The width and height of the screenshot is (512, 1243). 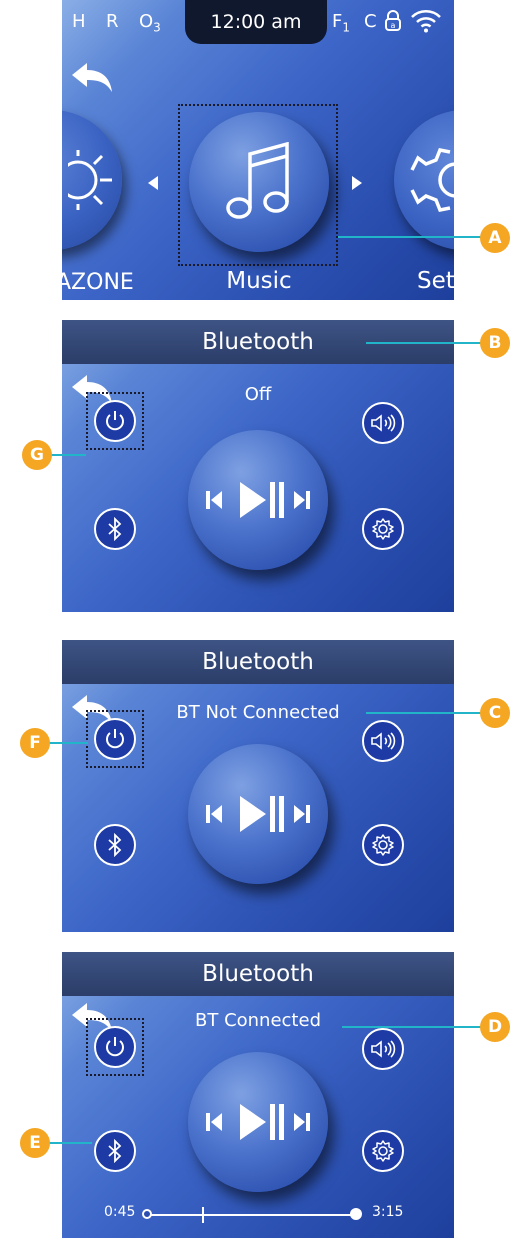 I want to click on sun-icon, so click(x=90, y=180).